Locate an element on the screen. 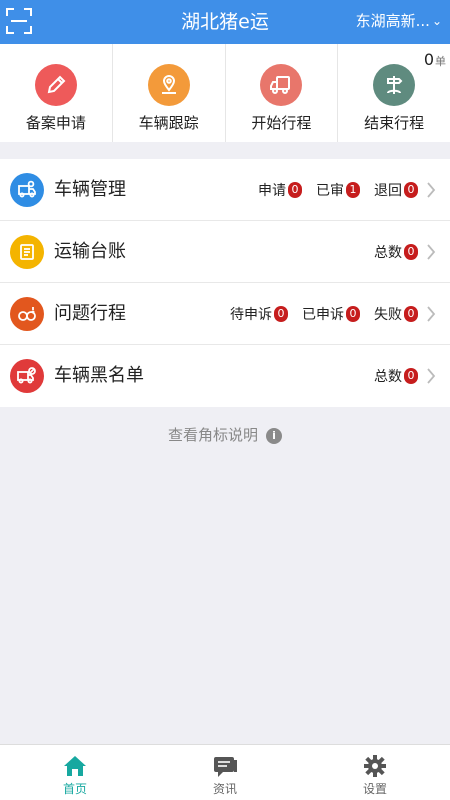 The image size is (450, 800). stat-label: 已申诉 is located at coordinates (323, 315).